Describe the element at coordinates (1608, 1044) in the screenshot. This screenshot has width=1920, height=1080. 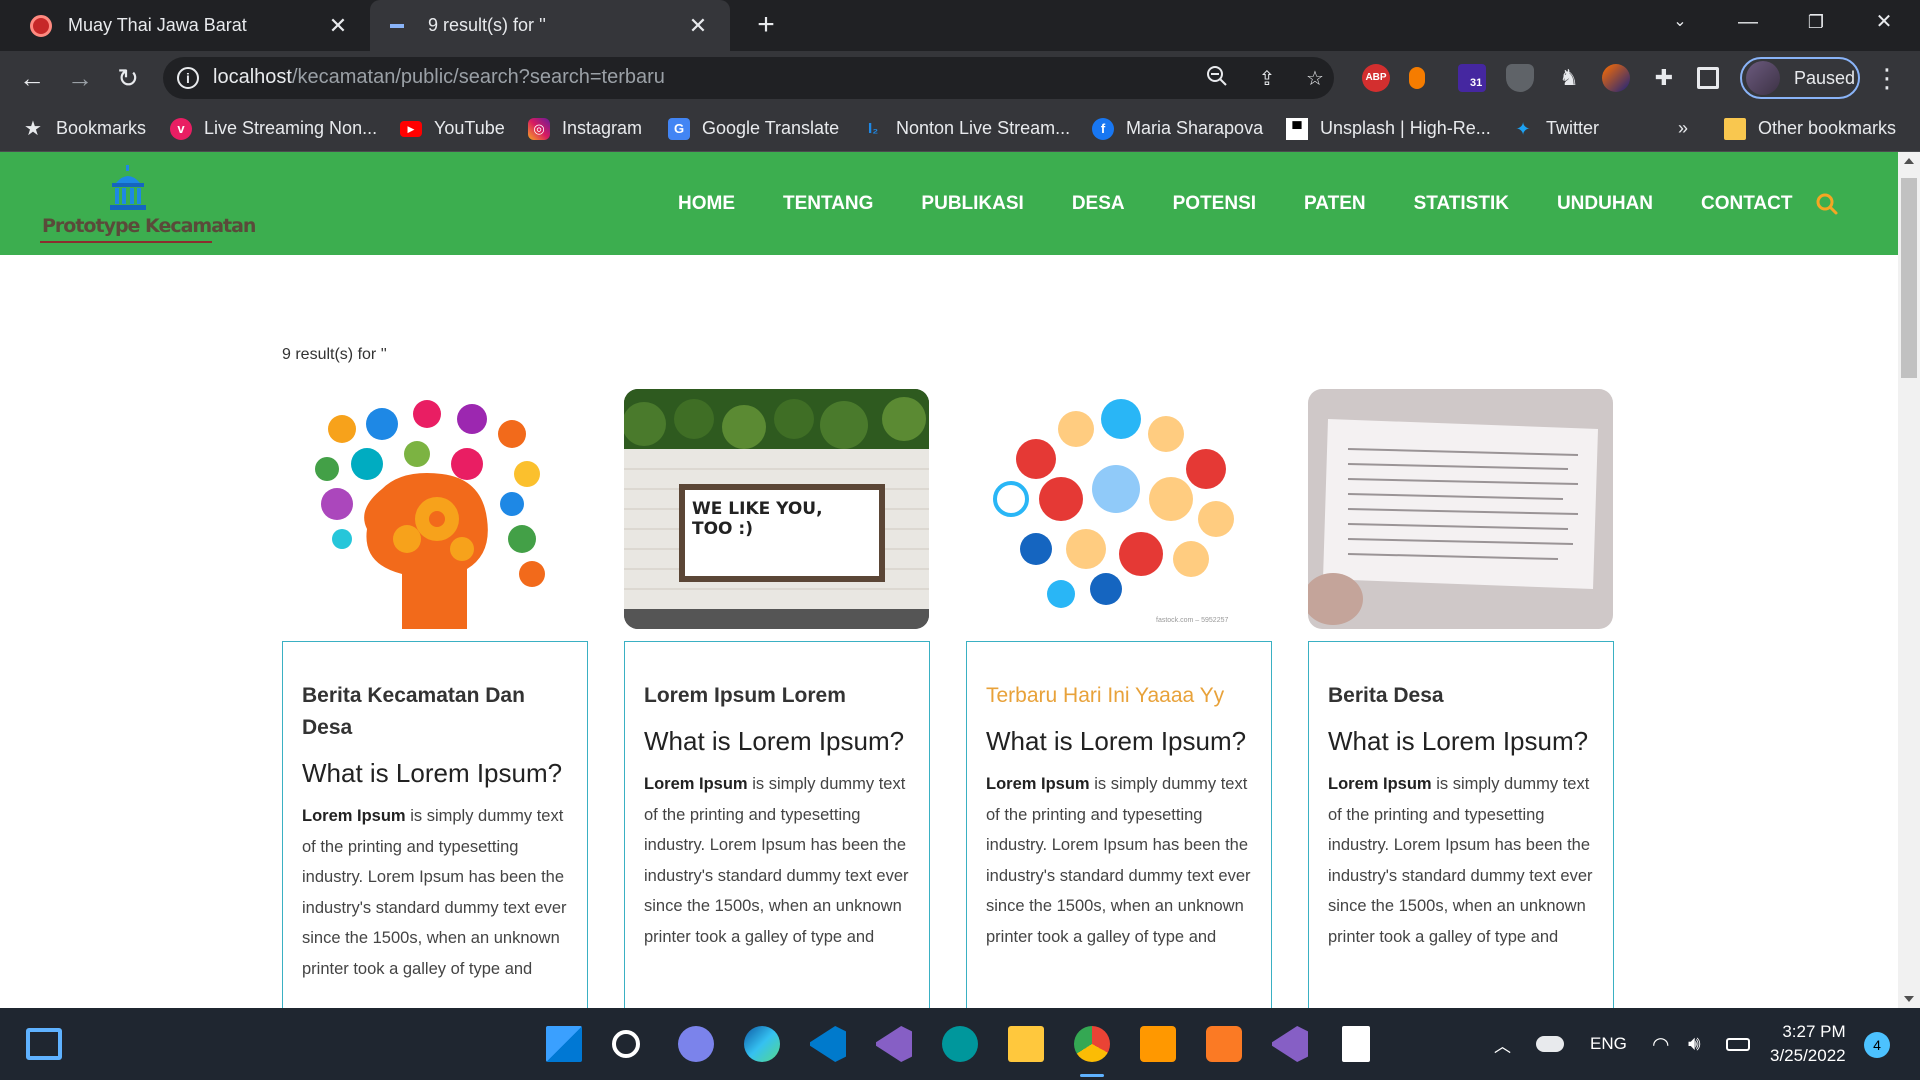
I see `language-indicator: ENG` at that location.